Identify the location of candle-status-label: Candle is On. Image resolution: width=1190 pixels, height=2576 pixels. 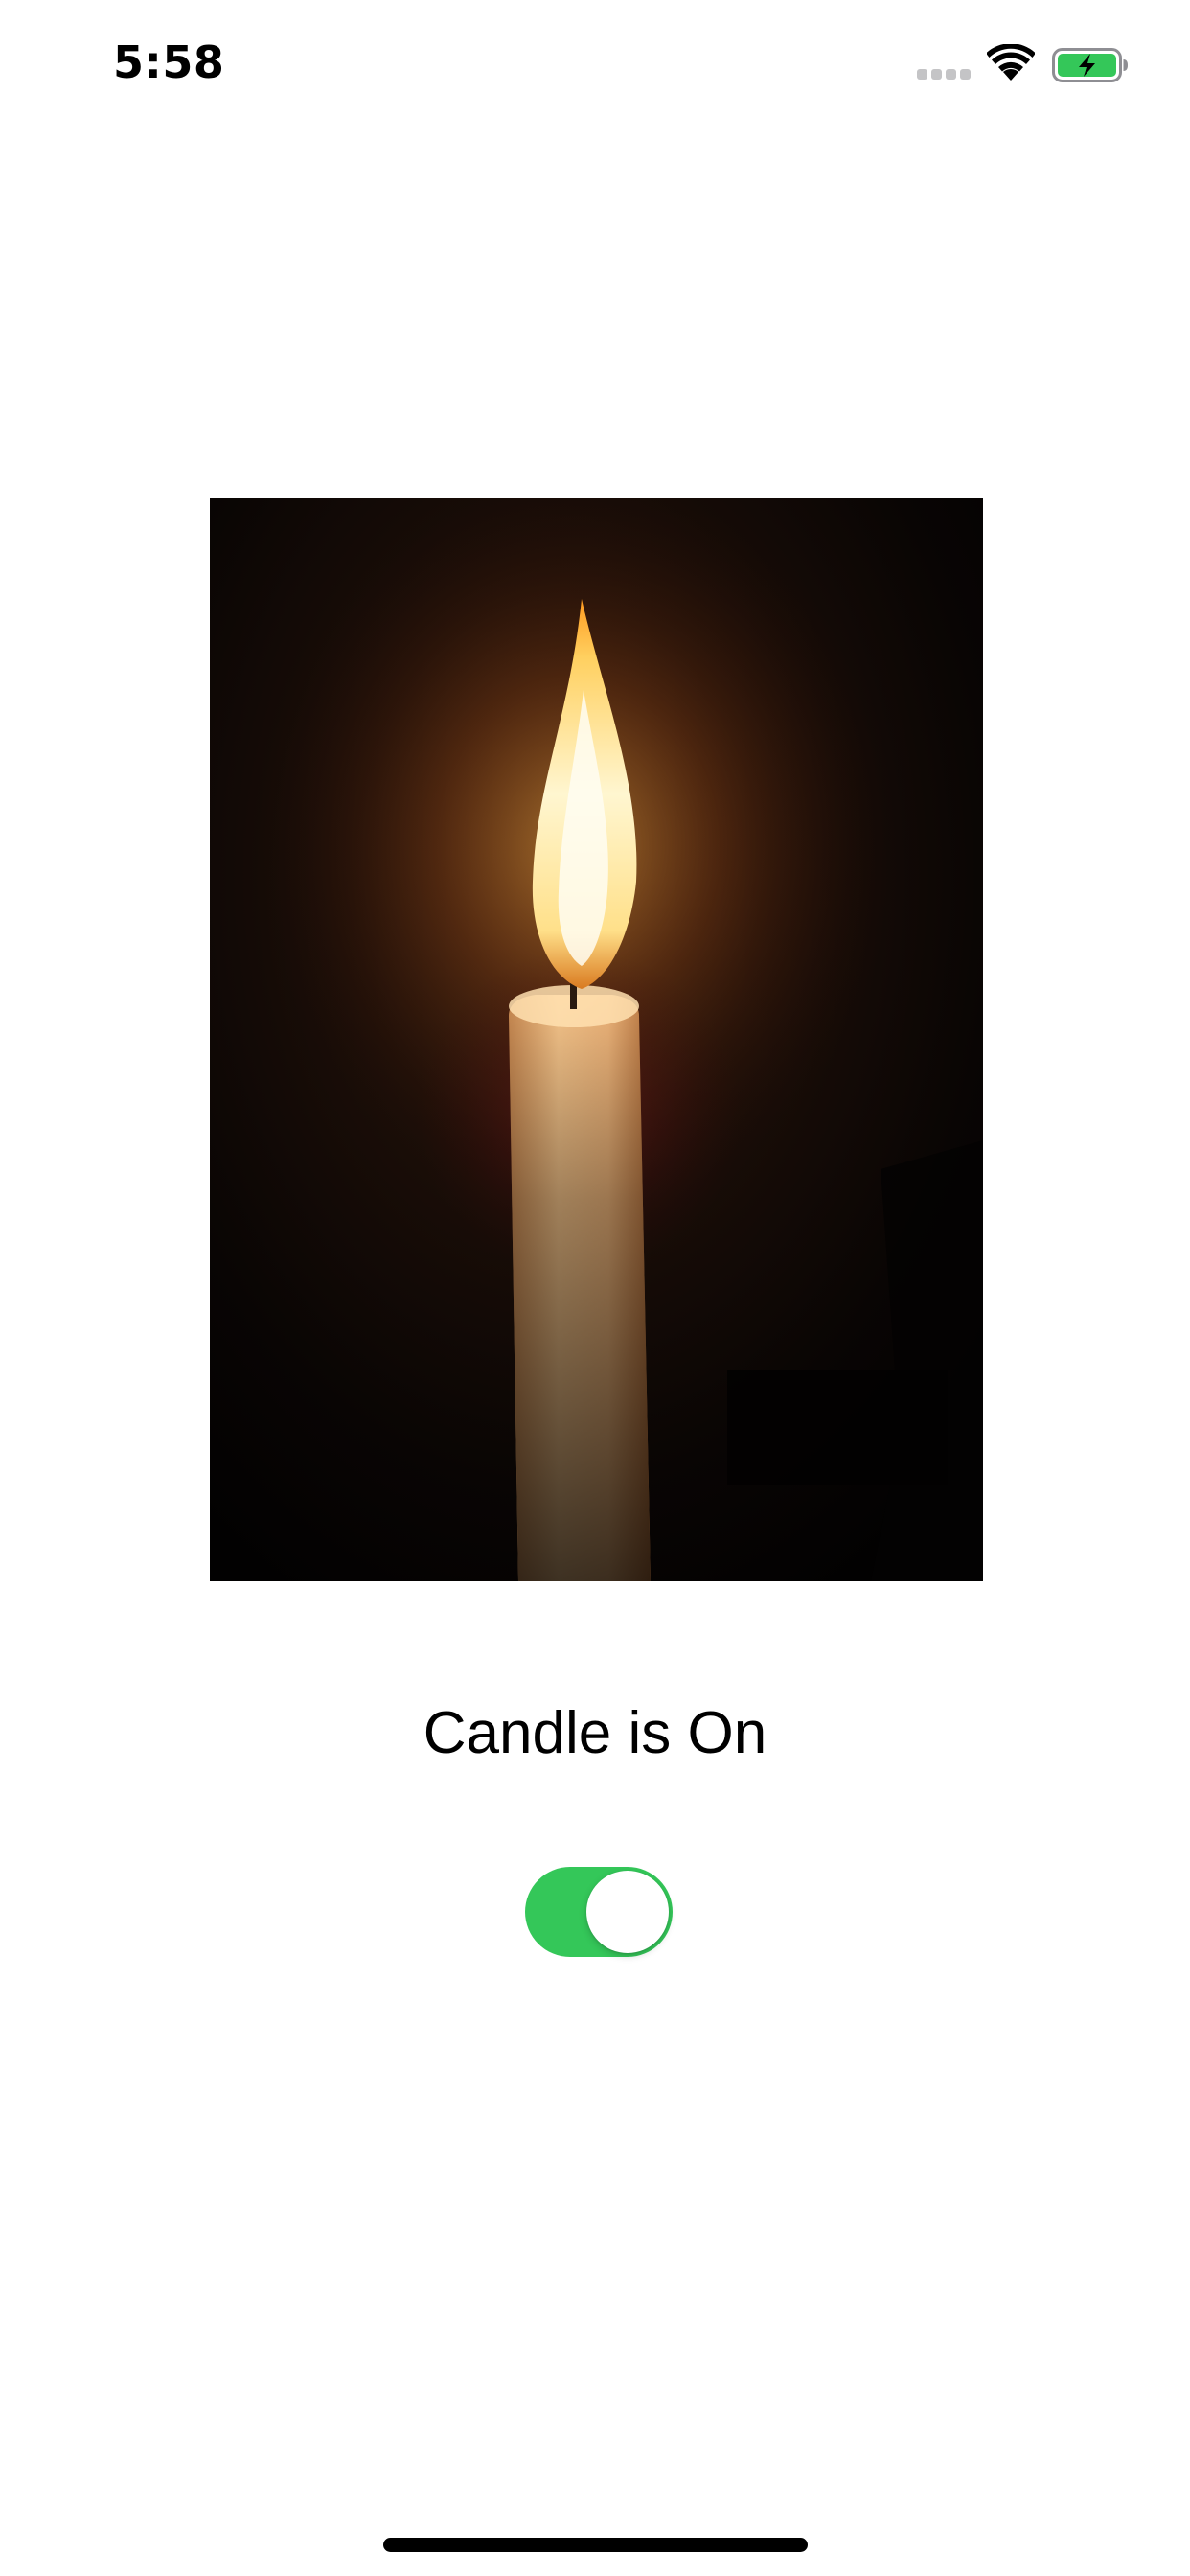
(595, 1733).